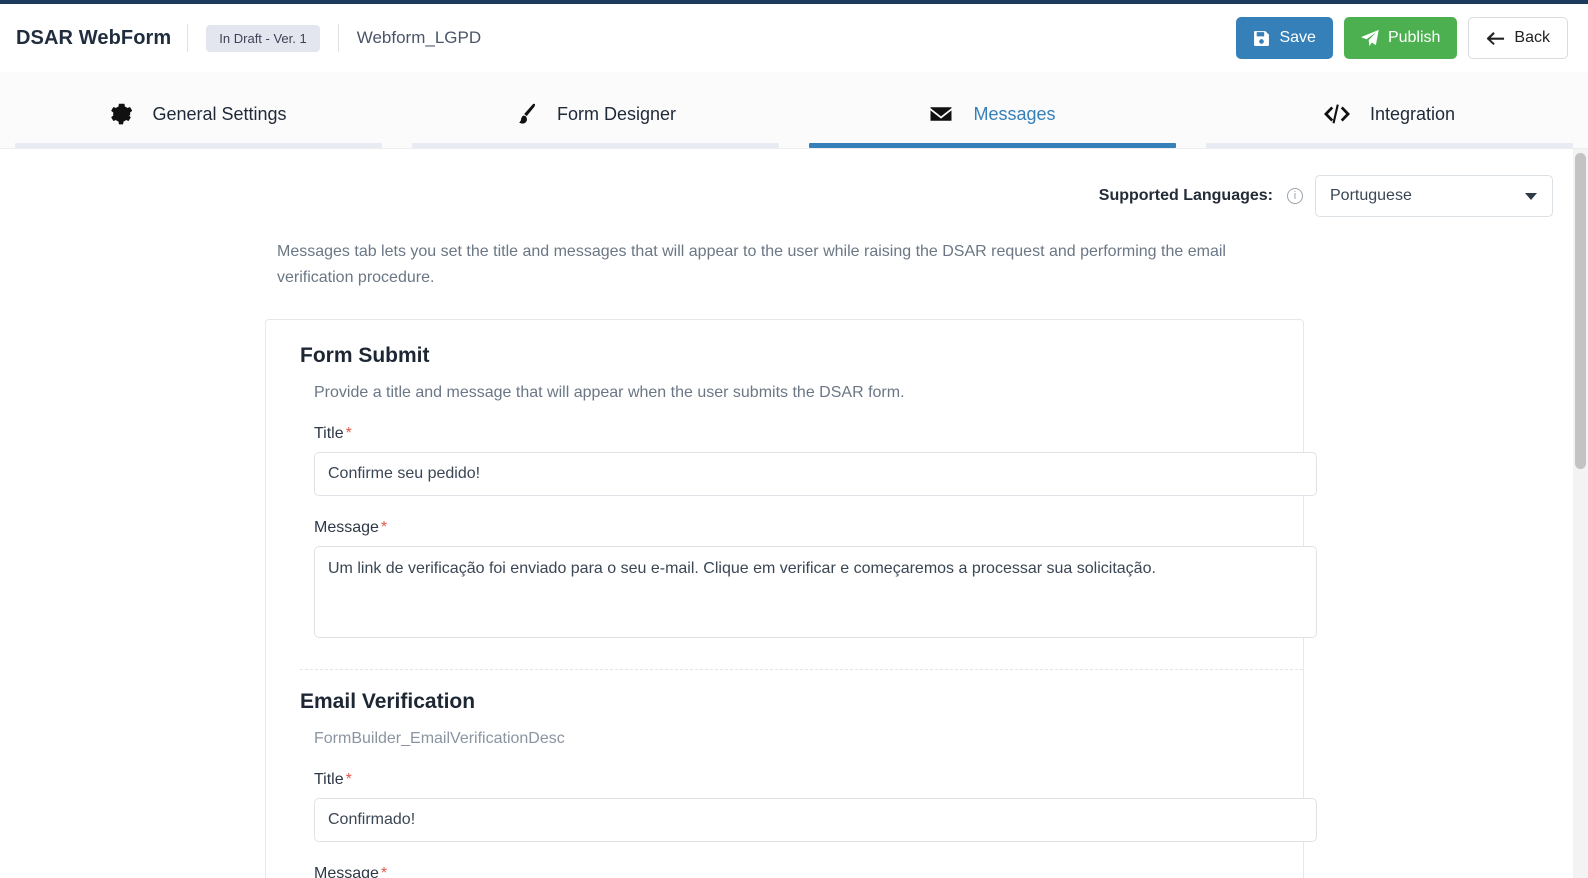 This screenshot has height=878, width=1588. I want to click on tab-integration: Integration, so click(1389, 111).